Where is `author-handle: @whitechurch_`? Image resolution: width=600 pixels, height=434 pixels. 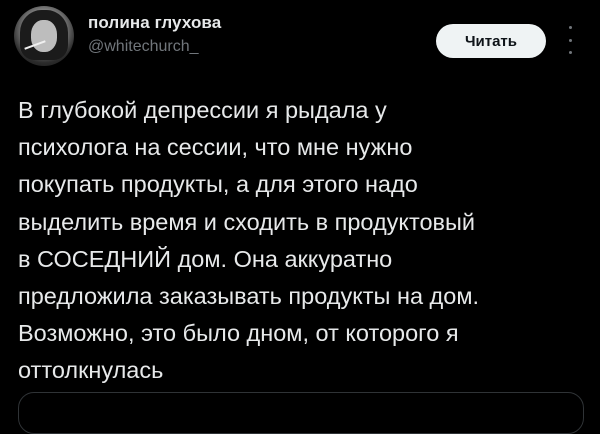 author-handle: @whitechurch_ is located at coordinates (143, 47).